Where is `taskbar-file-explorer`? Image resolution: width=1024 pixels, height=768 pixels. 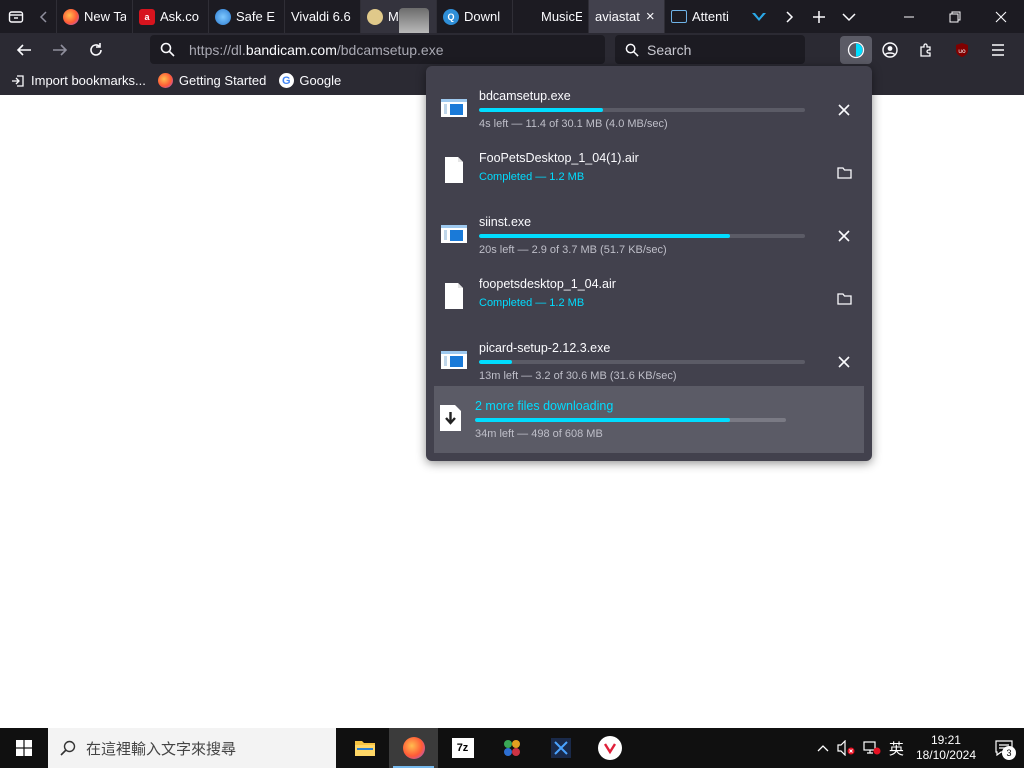
taskbar-file-explorer is located at coordinates (364, 748).